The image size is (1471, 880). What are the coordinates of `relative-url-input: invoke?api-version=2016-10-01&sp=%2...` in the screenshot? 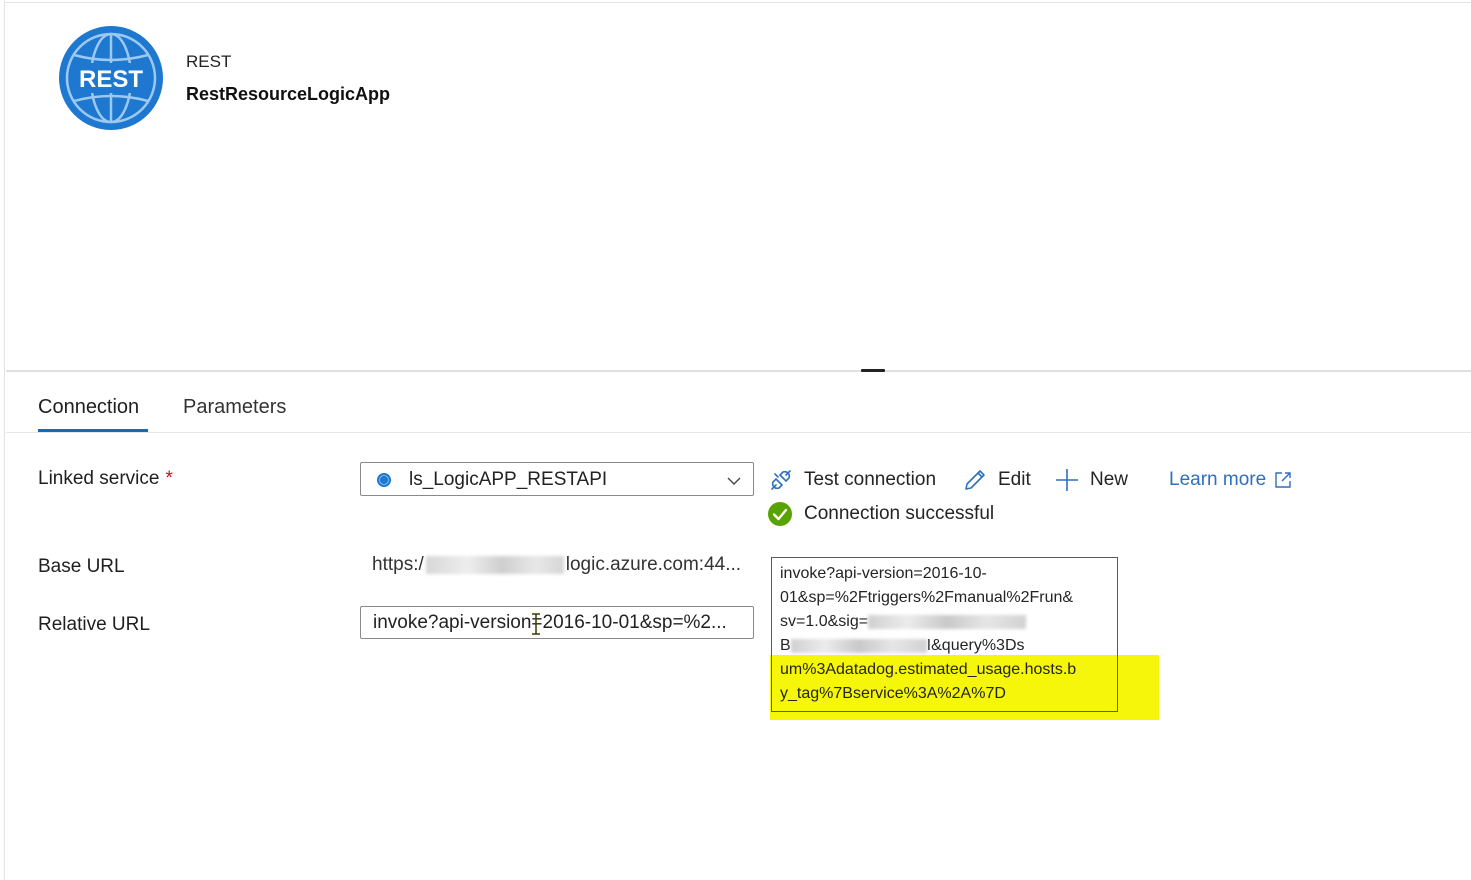 It's located at (557, 622).